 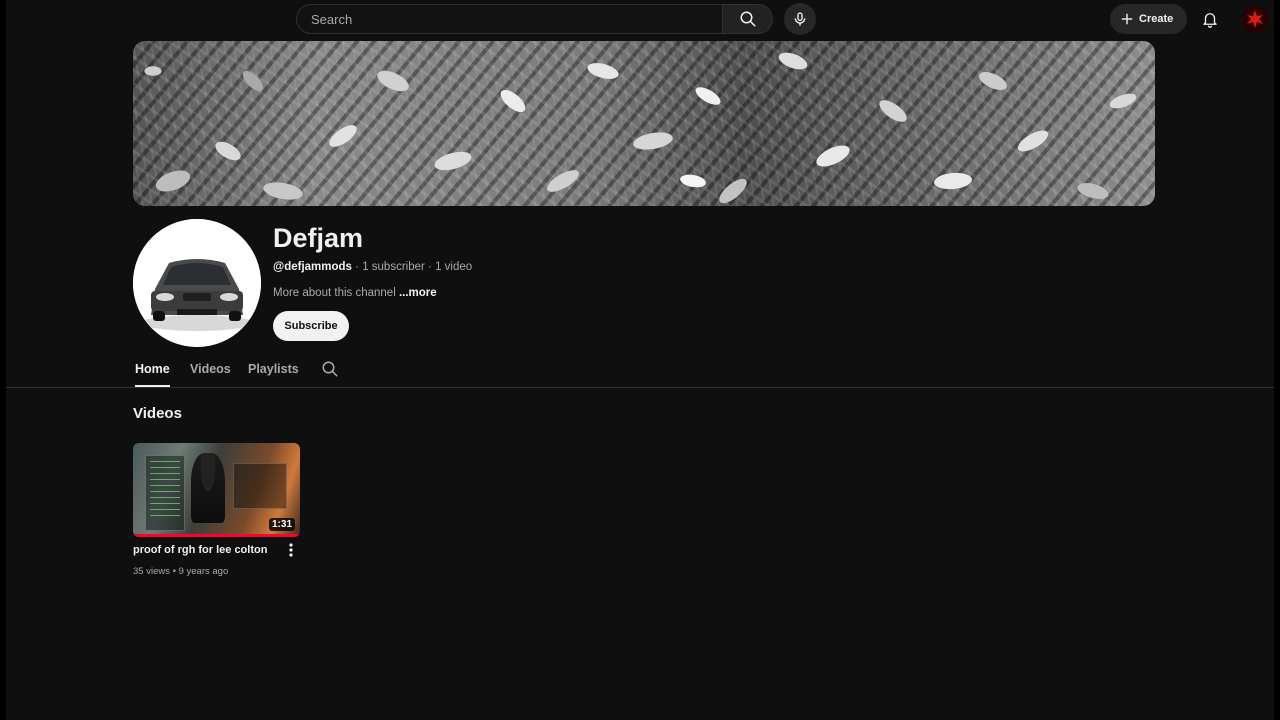 What do you see at coordinates (273, 372) in the screenshot?
I see `tab-playlists: Playlists` at bounding box center [273, 372].